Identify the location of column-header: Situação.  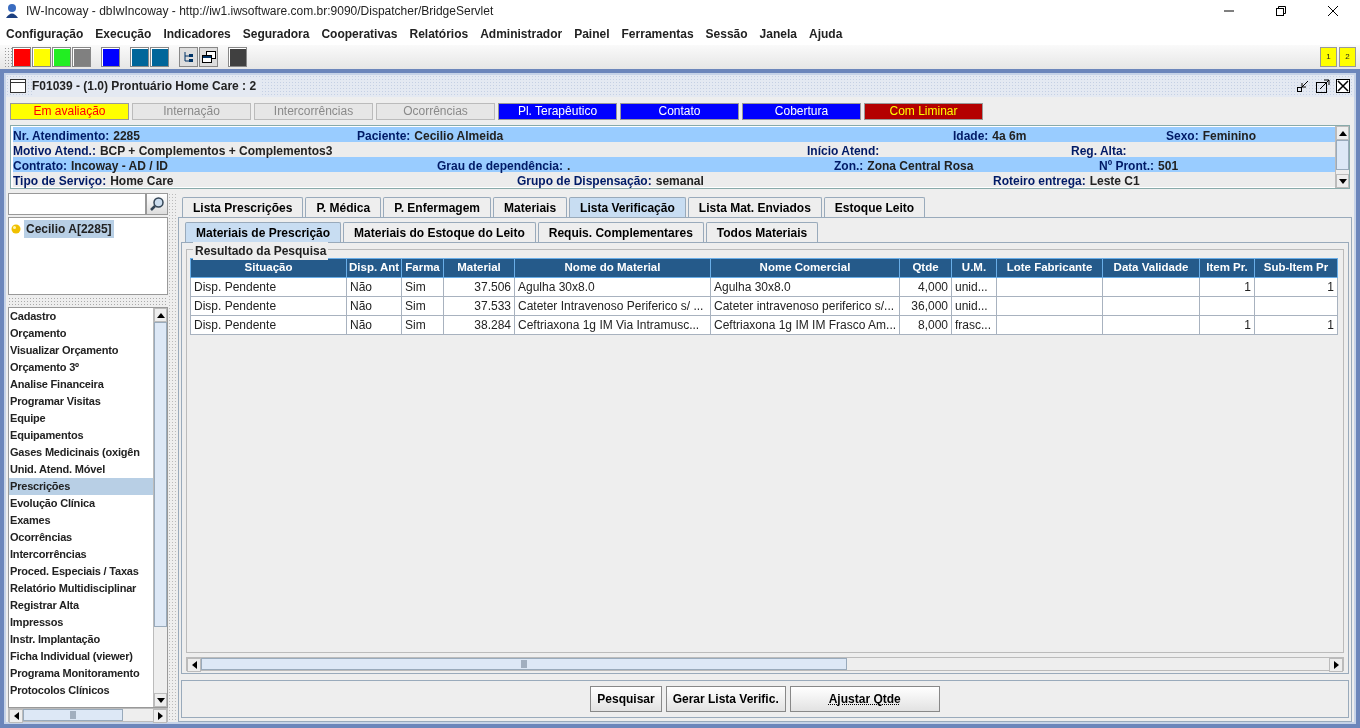
(268, 268).